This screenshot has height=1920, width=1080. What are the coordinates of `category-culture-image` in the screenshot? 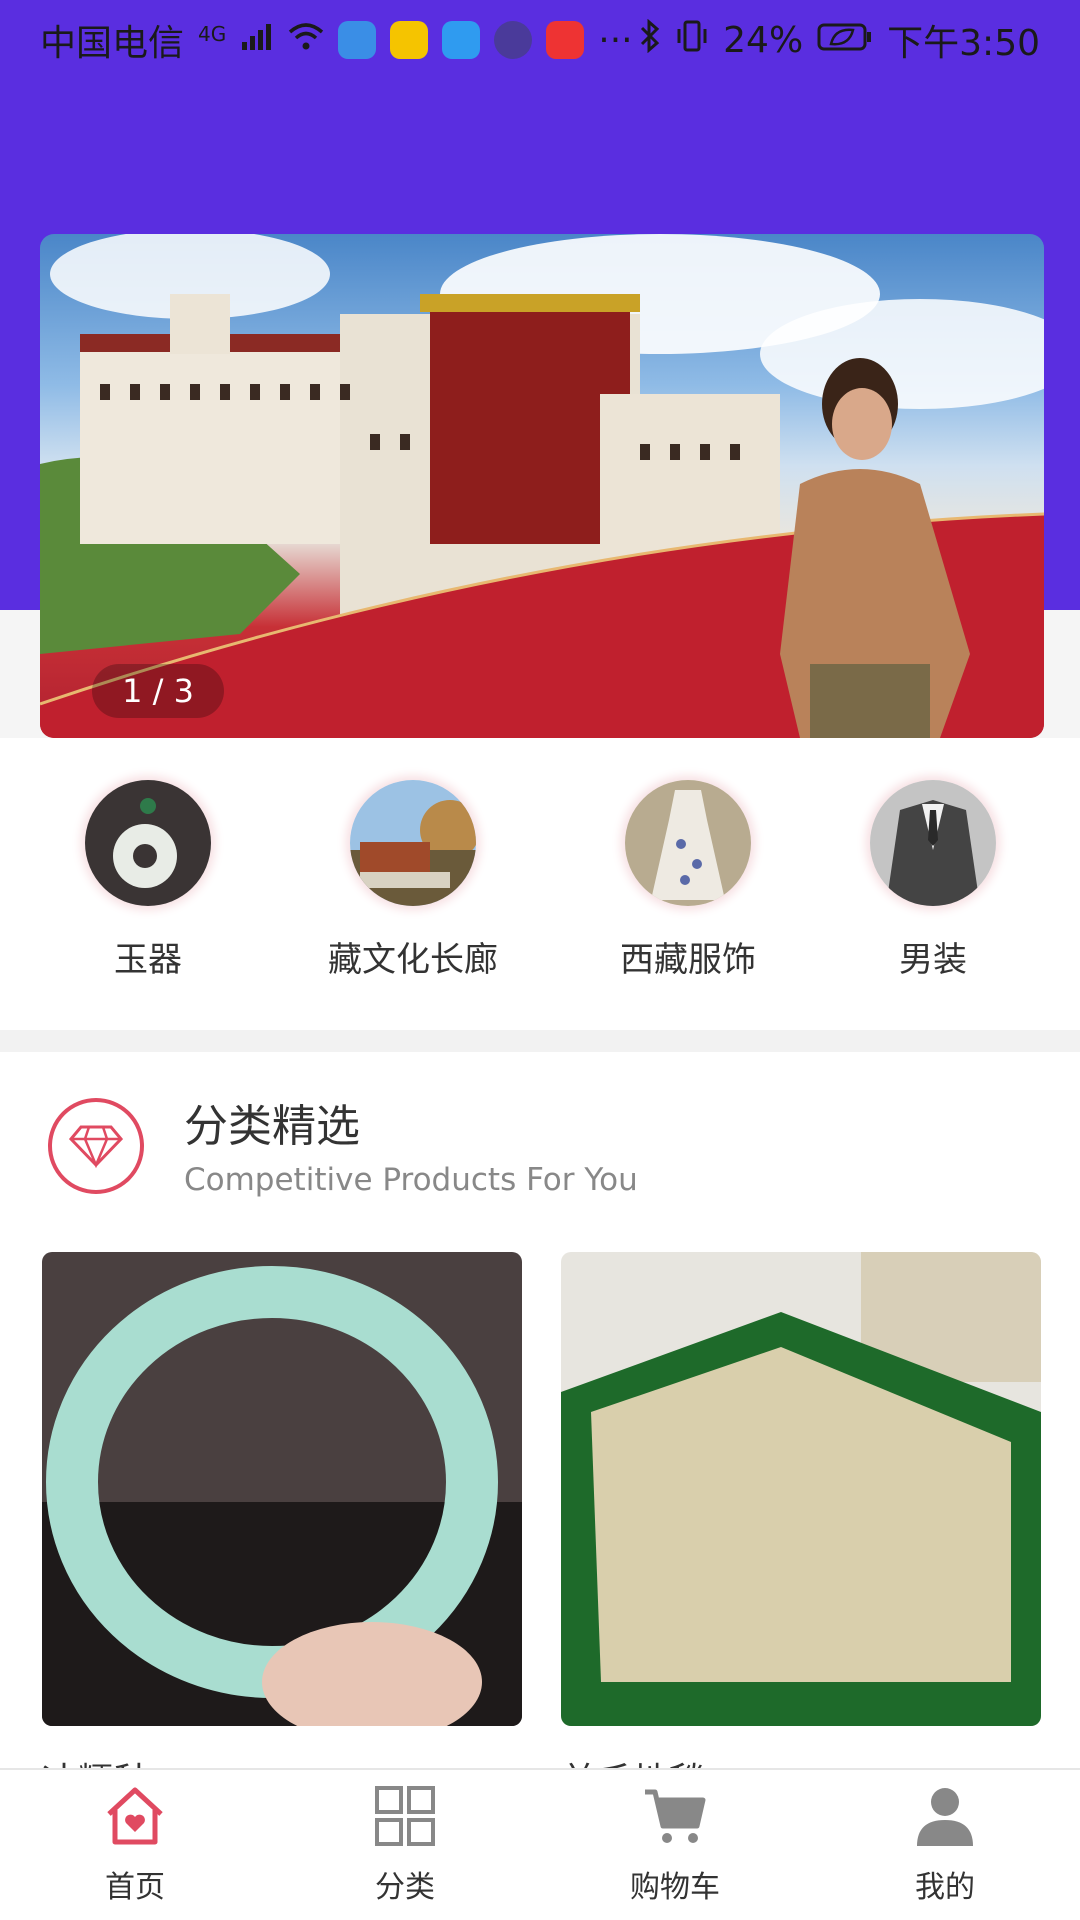 It's located at (413, 843).